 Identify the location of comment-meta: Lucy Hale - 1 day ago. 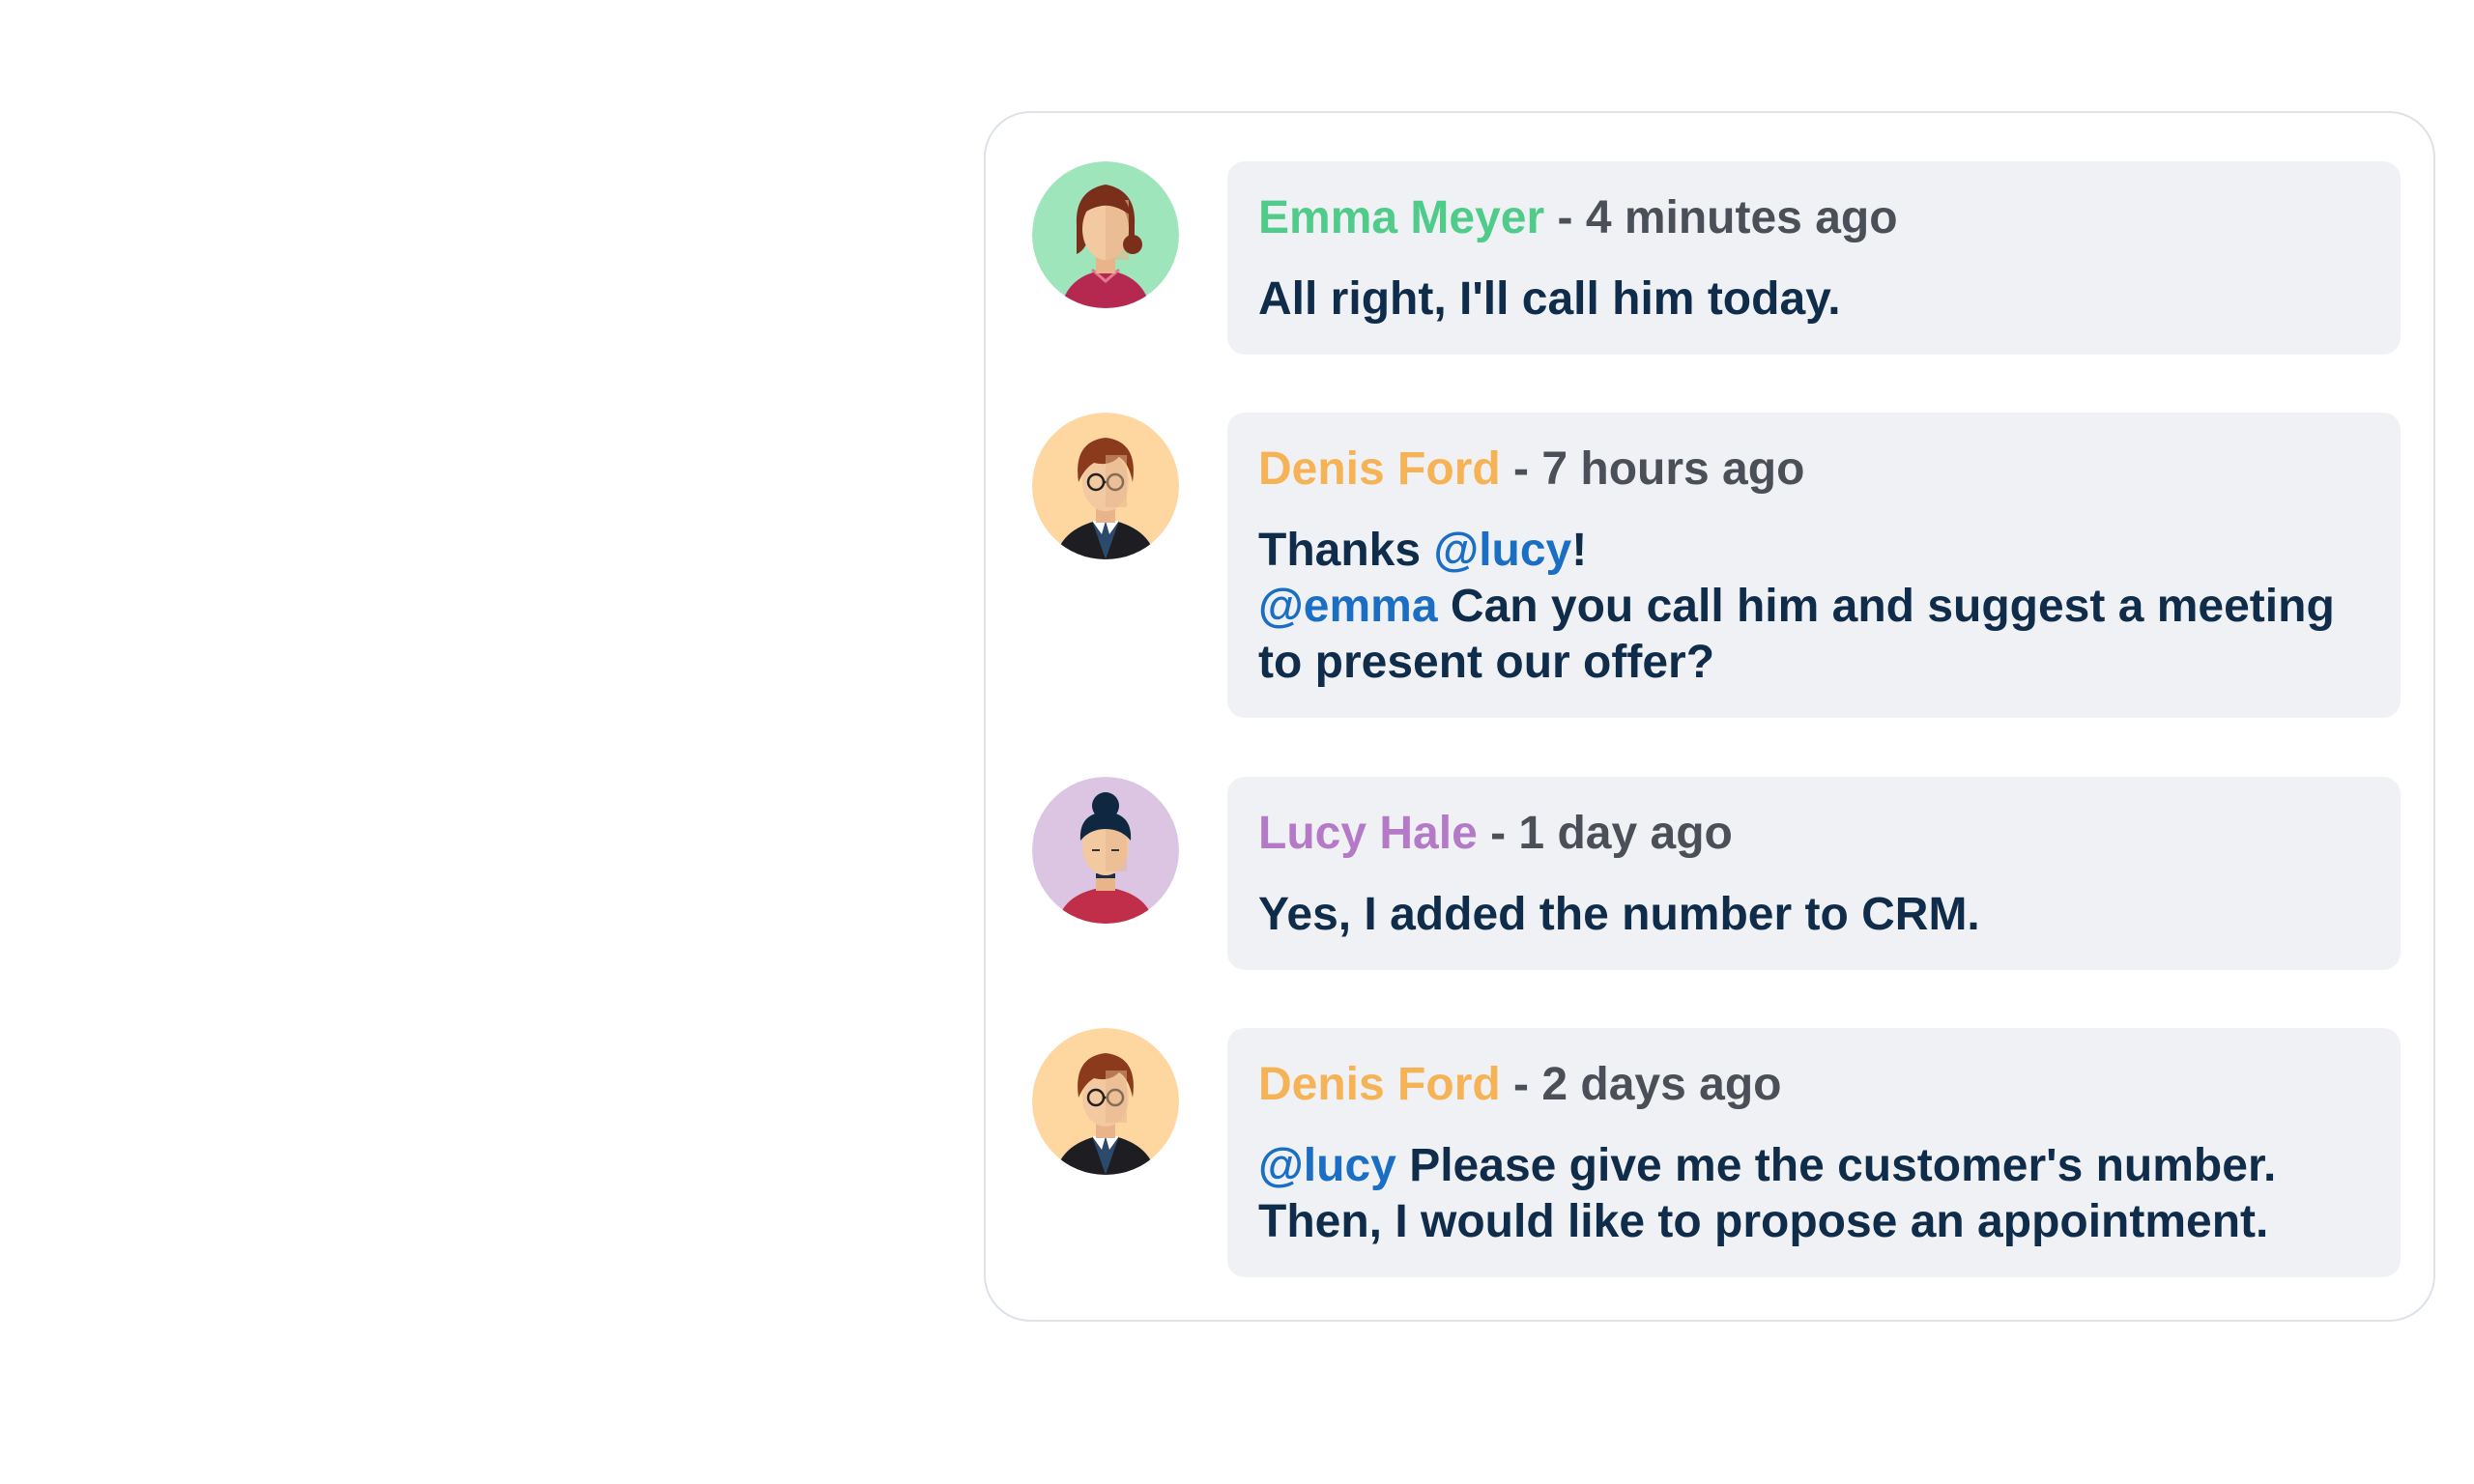
(1814, 834).